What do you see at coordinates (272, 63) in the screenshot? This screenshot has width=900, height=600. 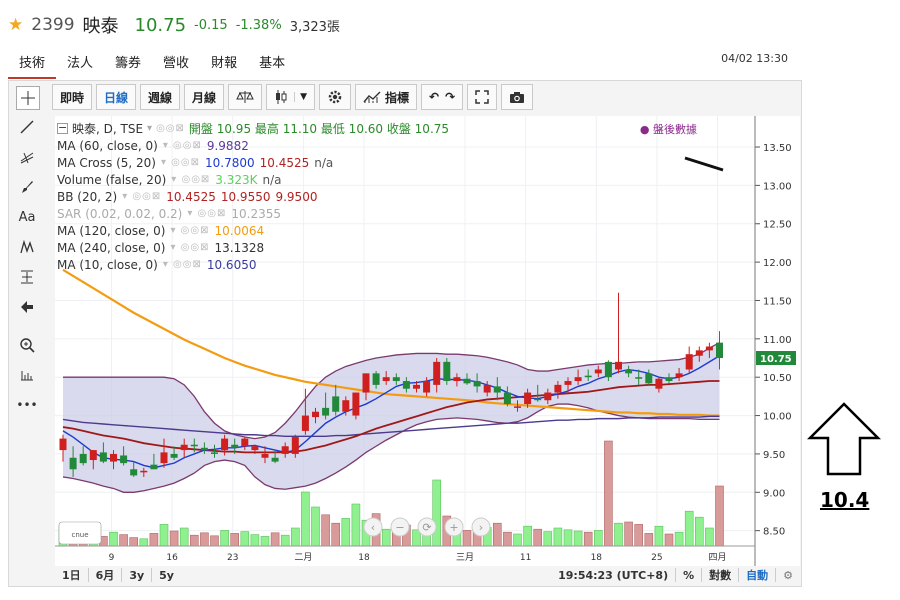 I see `tab-basic: 基本` at bounding box center [272, 63].